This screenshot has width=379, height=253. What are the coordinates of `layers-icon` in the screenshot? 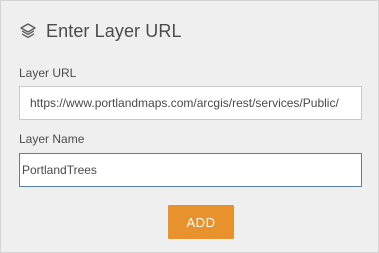 It's located at (28, 31).